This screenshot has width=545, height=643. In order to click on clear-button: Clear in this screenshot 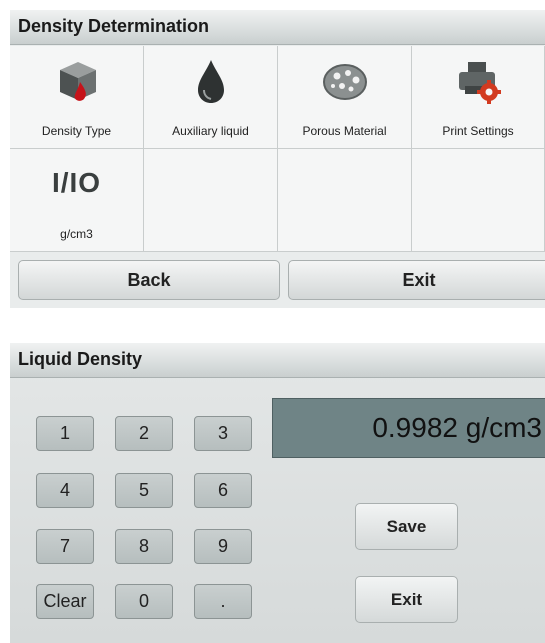, I will do `click(65, 601)`.